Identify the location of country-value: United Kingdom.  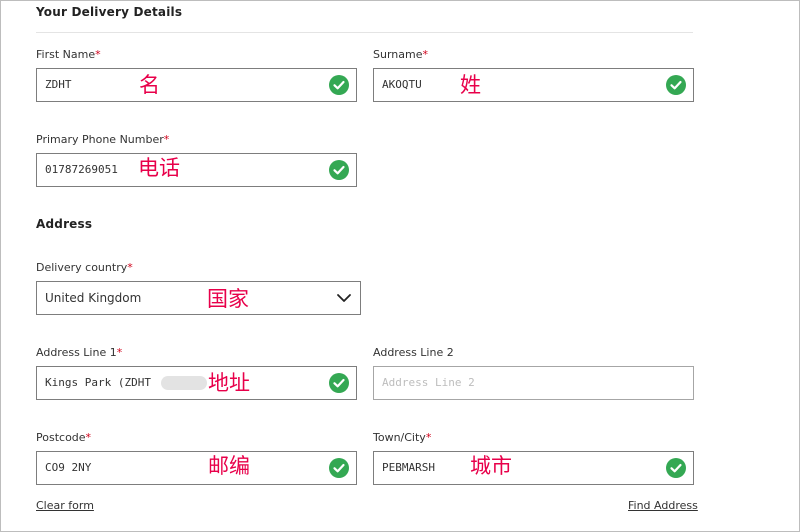
(93, 298).